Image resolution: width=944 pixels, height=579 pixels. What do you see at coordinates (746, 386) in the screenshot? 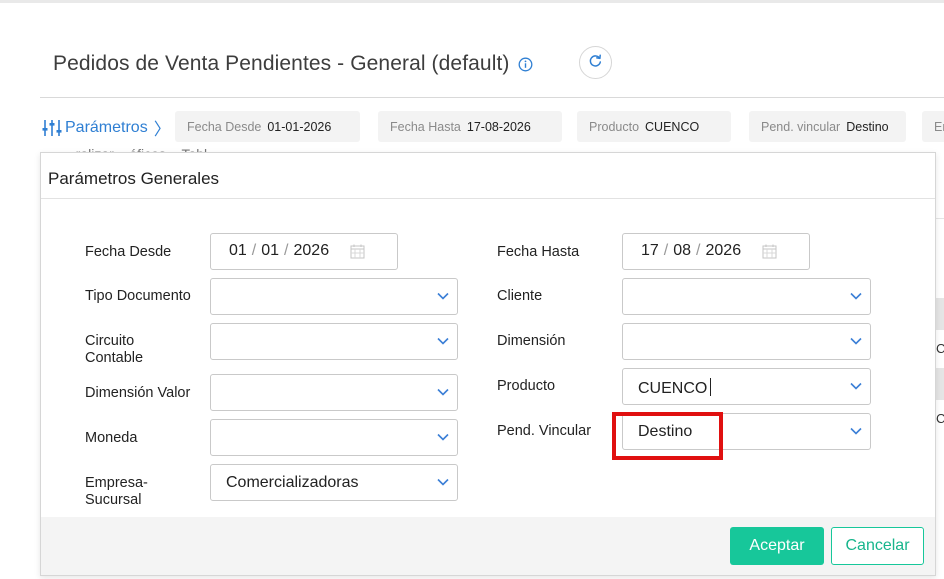
I see `producto-select: CUENCO` at bounding box center [746, 386].